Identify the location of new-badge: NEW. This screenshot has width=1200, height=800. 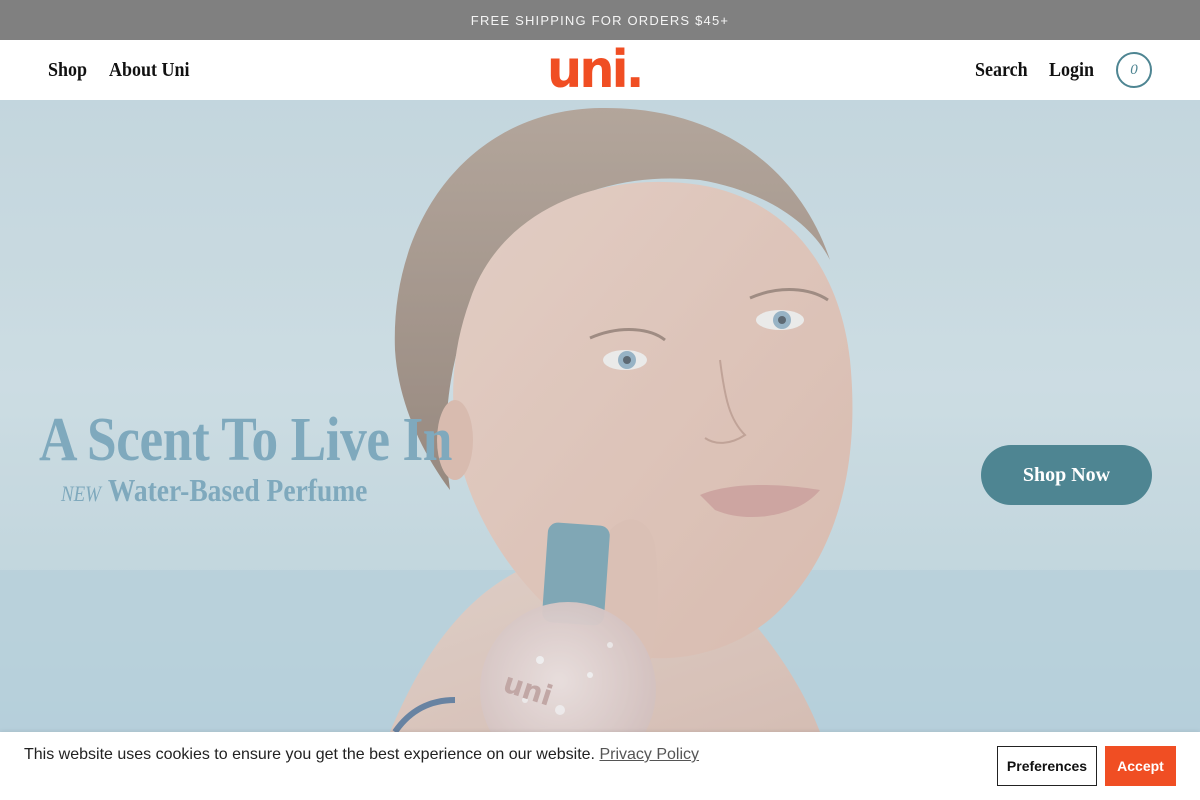
(81, 493).